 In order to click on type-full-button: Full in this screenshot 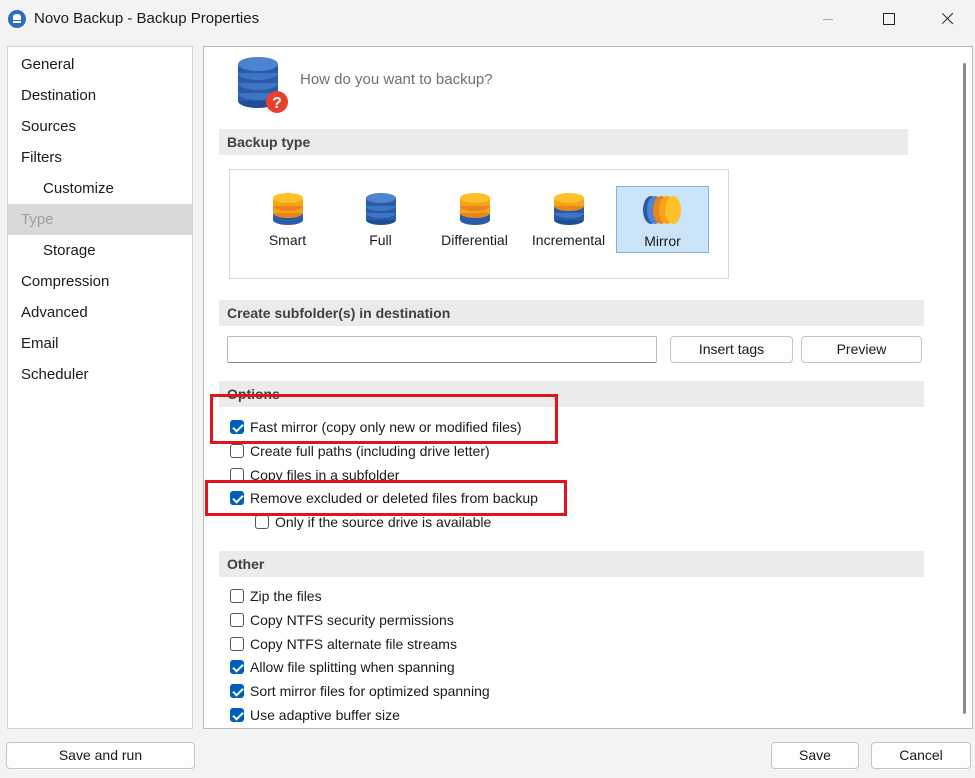, I will do `click(380, 219)`.